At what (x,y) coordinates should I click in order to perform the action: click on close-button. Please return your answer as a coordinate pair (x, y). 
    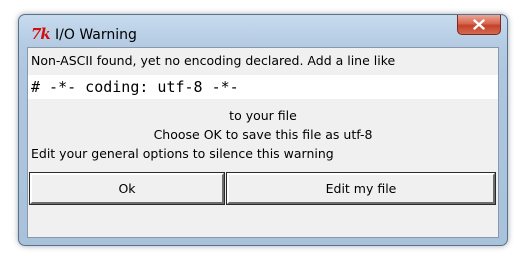
    Looking at the image, I should click on (479, 25).